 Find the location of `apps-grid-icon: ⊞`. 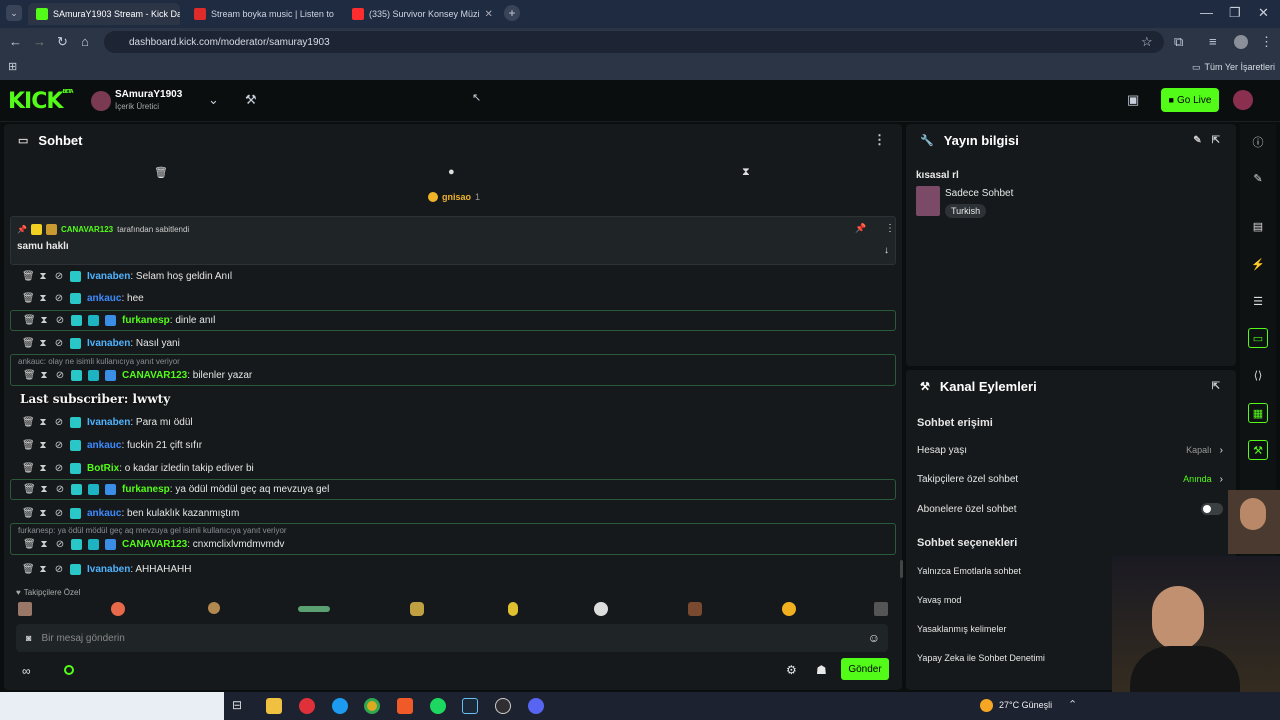

apps-grid-icon: ⊞ is located at coordinates (12, 66).